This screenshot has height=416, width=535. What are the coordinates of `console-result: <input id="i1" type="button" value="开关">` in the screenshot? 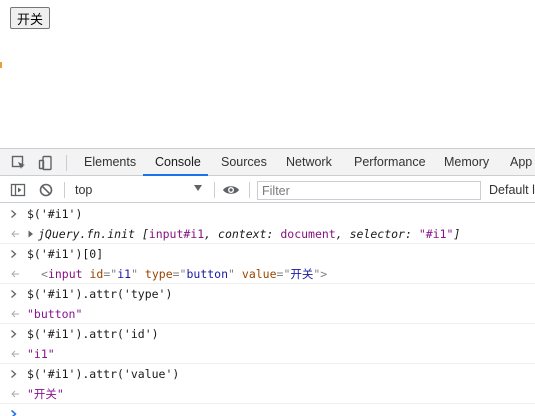 It's located at (177, 273).